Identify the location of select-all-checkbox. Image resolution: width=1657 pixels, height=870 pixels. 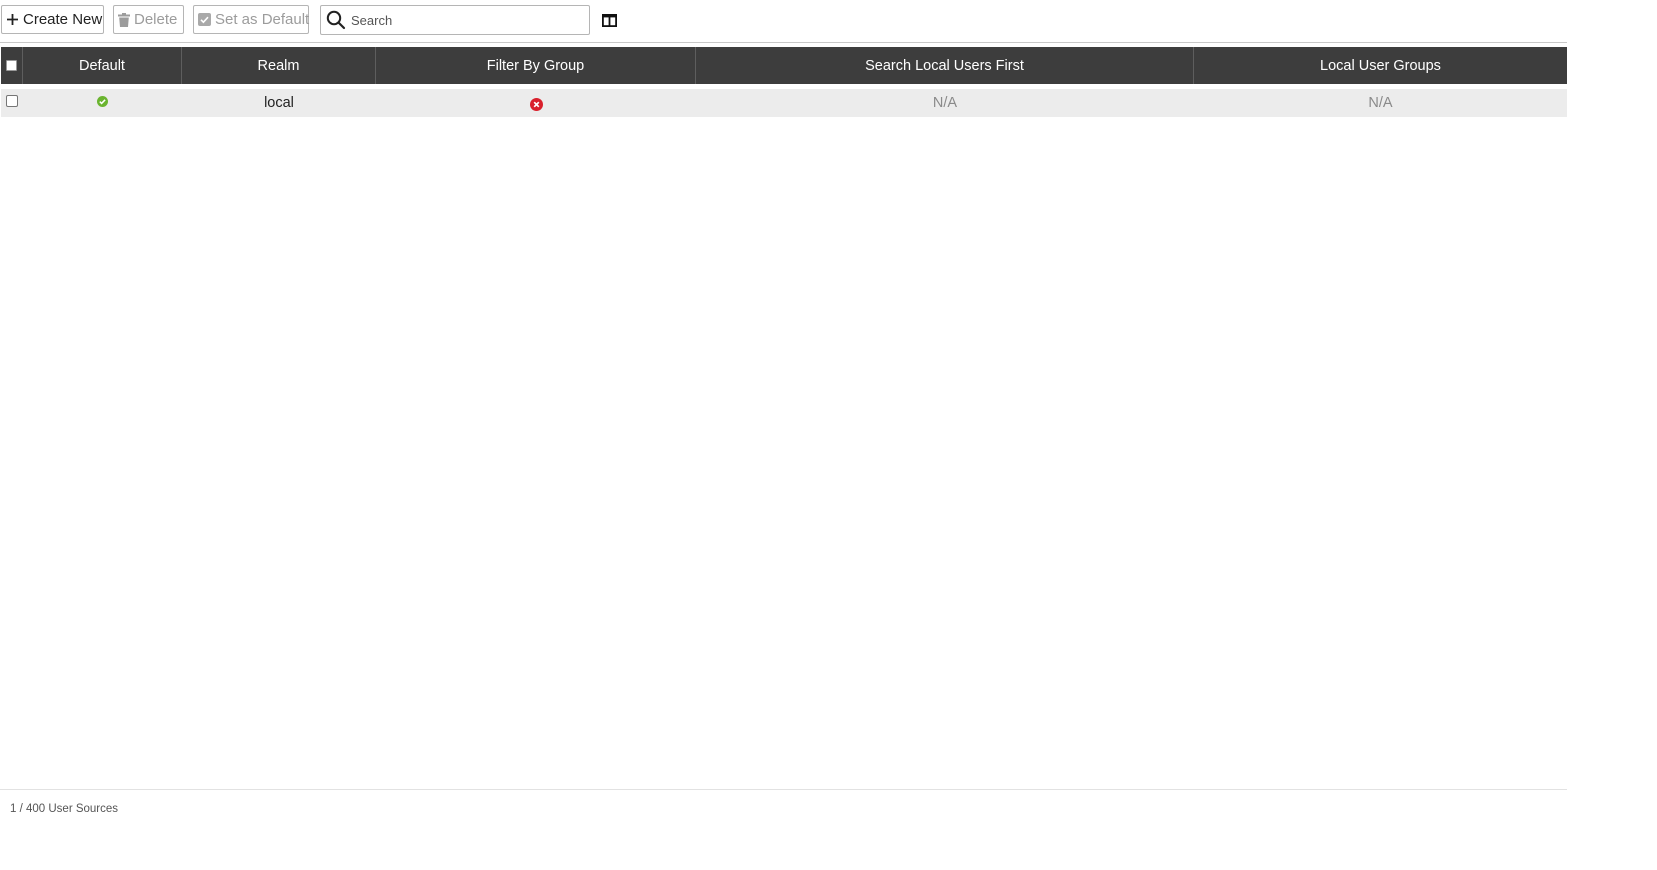
(11, 65).